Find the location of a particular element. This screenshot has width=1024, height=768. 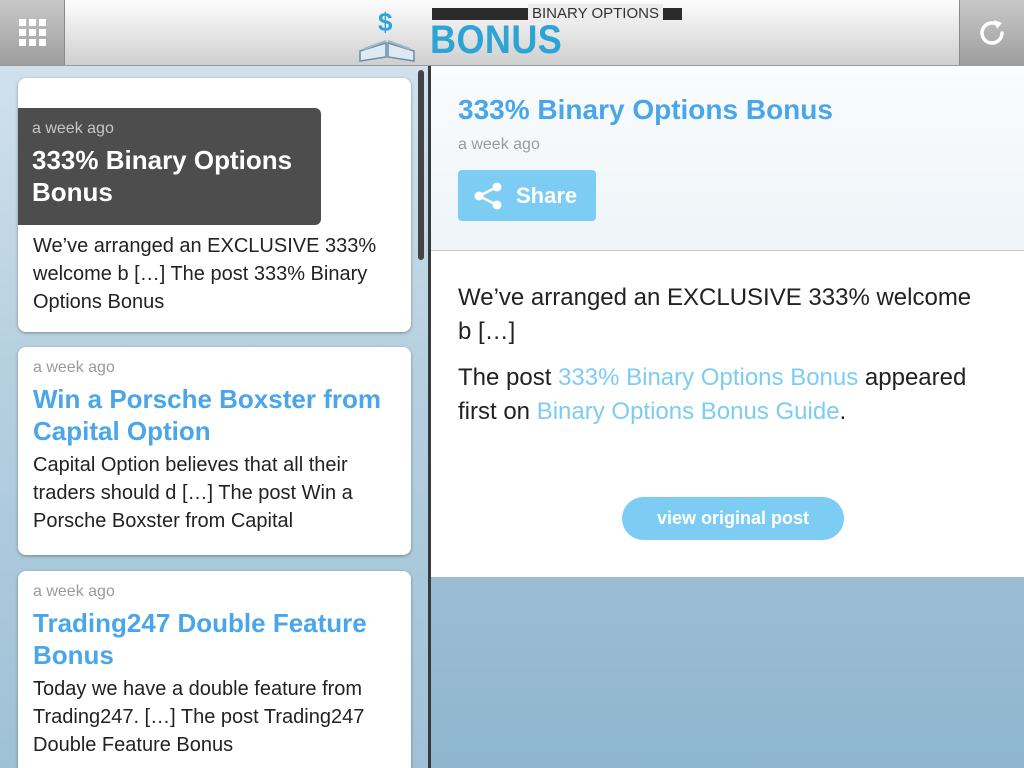

view-original-post-button: view original post is located at coordinates (733, 518).